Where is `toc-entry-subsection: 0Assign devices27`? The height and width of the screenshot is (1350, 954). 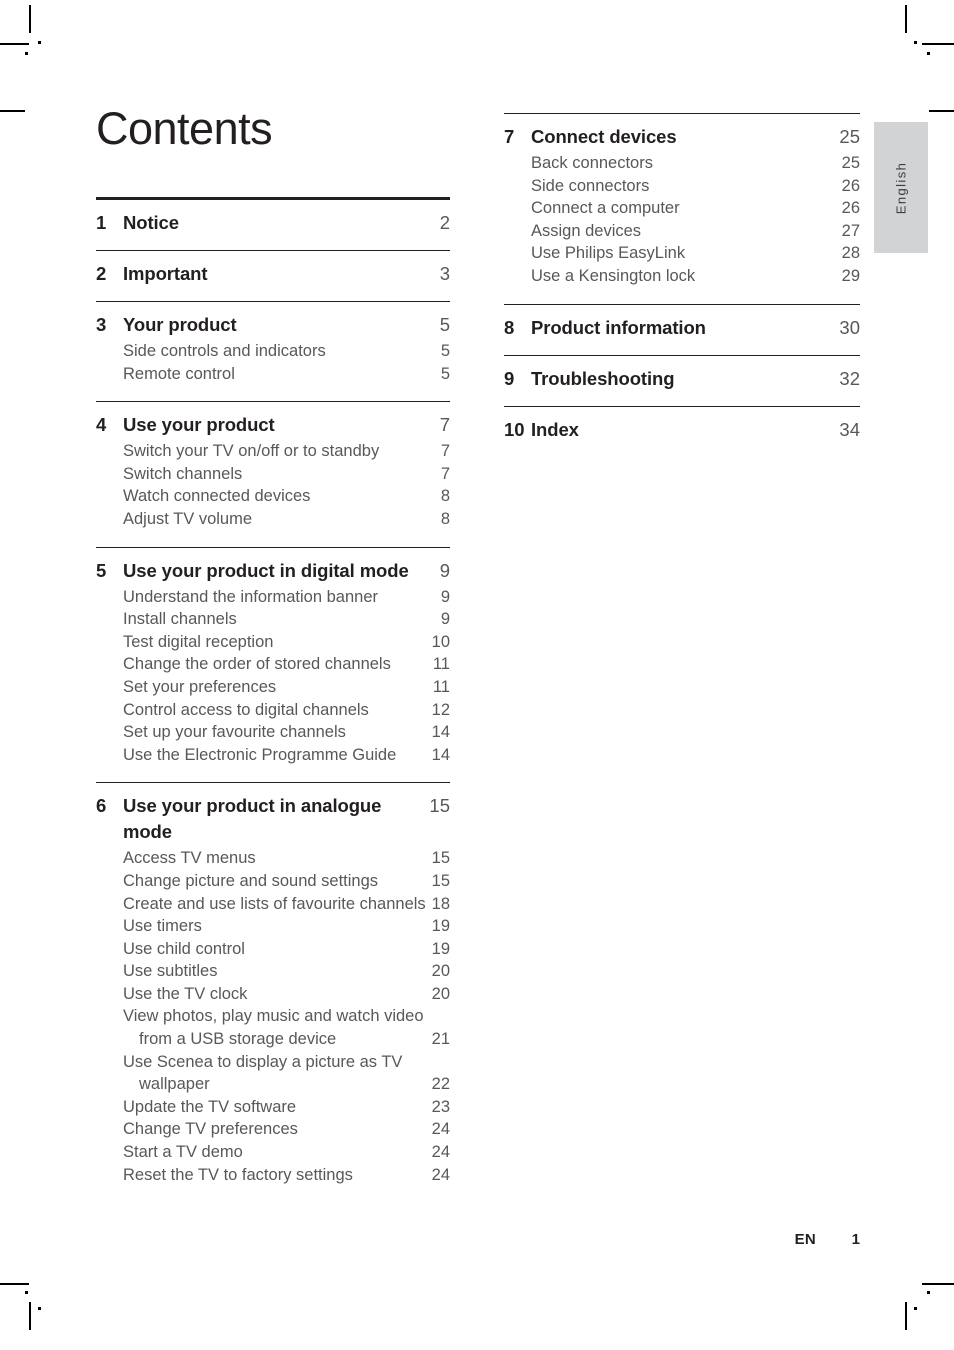 toc-entry-subsection: 0Assign devices27 is located at coordinates (682, 231).